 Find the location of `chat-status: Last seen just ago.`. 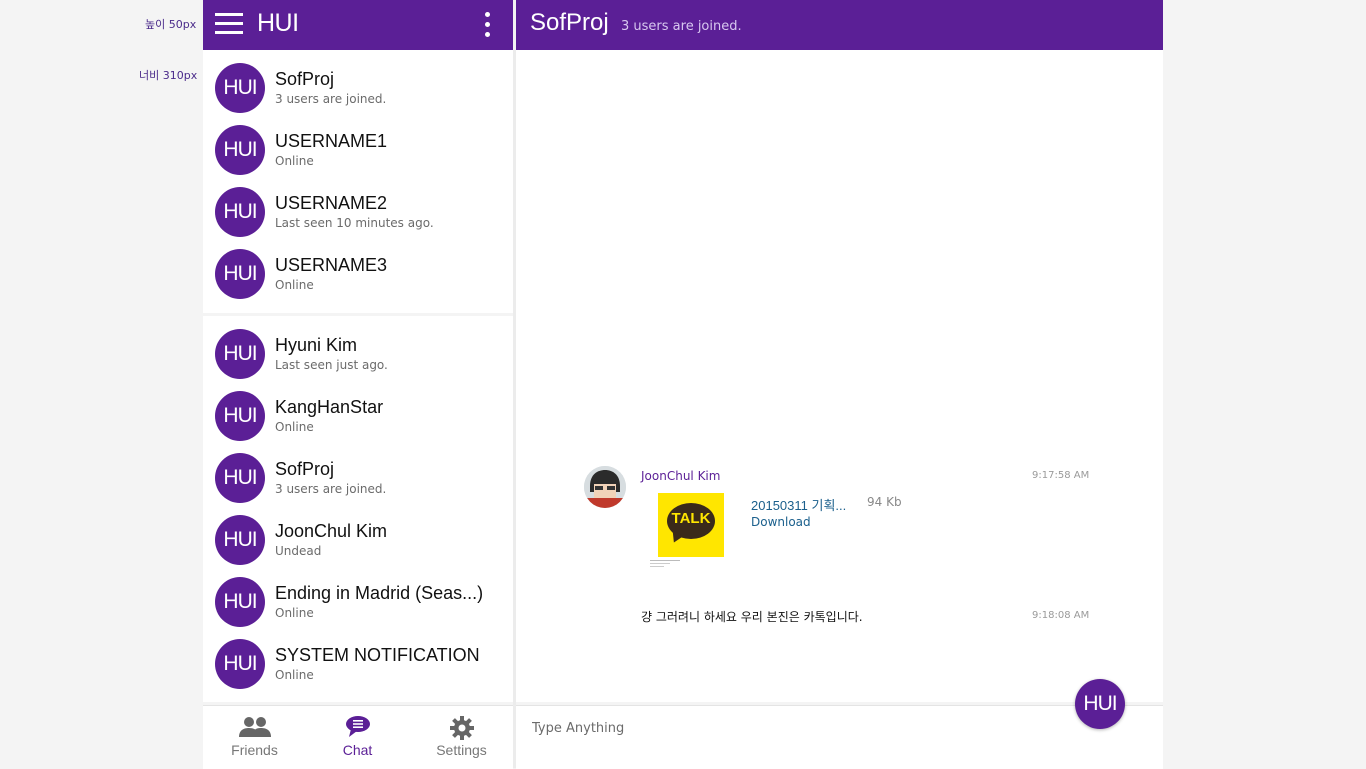

chat-status: Last seen just ago. is located at coordinates (331, 365).